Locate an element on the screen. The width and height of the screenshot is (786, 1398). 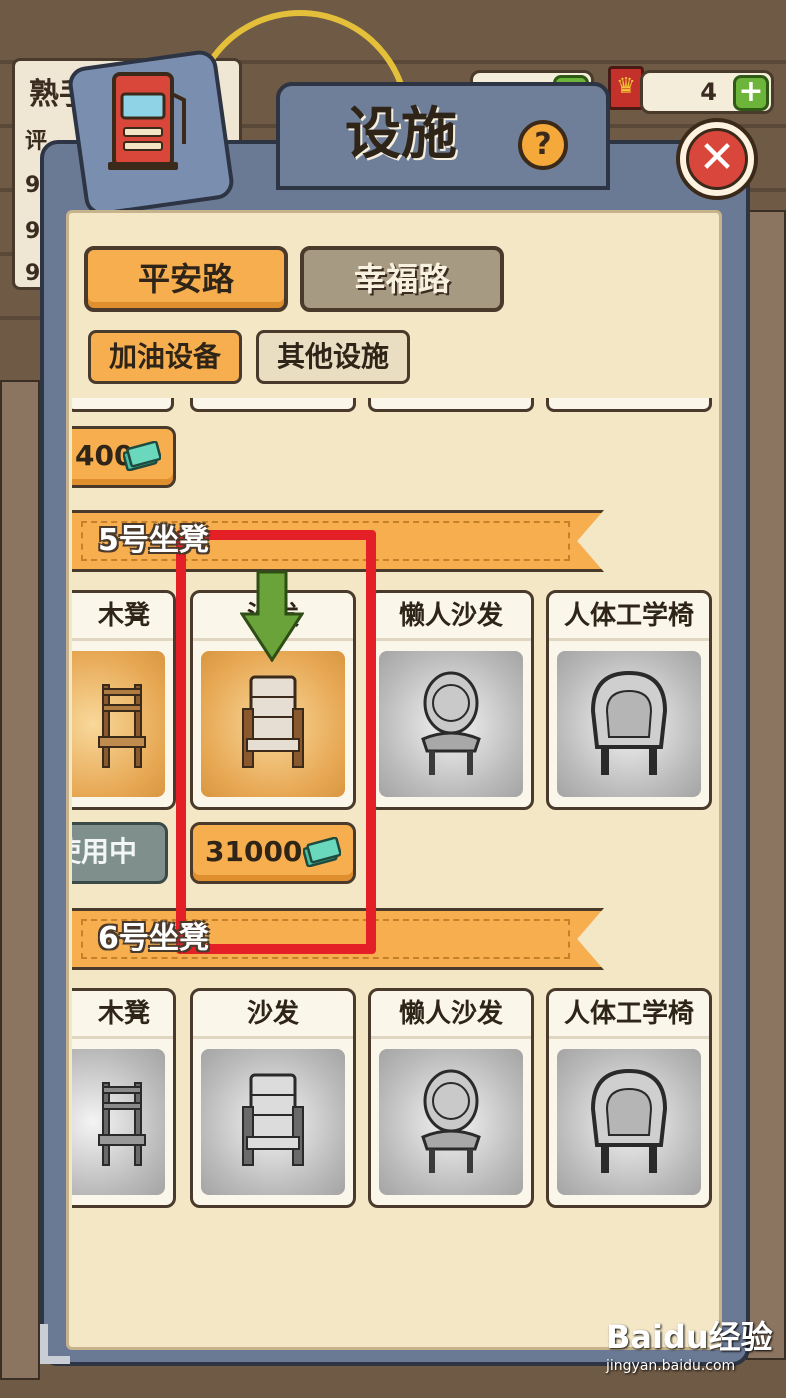
fuel-pump-icon is located at coordinates (147, 121).